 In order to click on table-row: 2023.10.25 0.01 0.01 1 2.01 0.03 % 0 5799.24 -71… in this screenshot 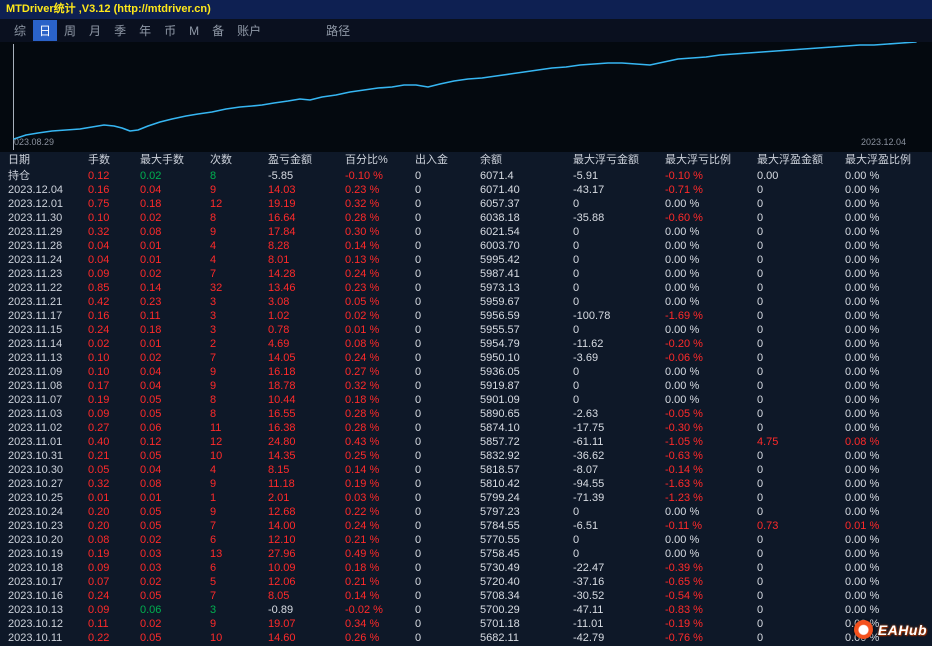, I will do `click(466, 498)`.